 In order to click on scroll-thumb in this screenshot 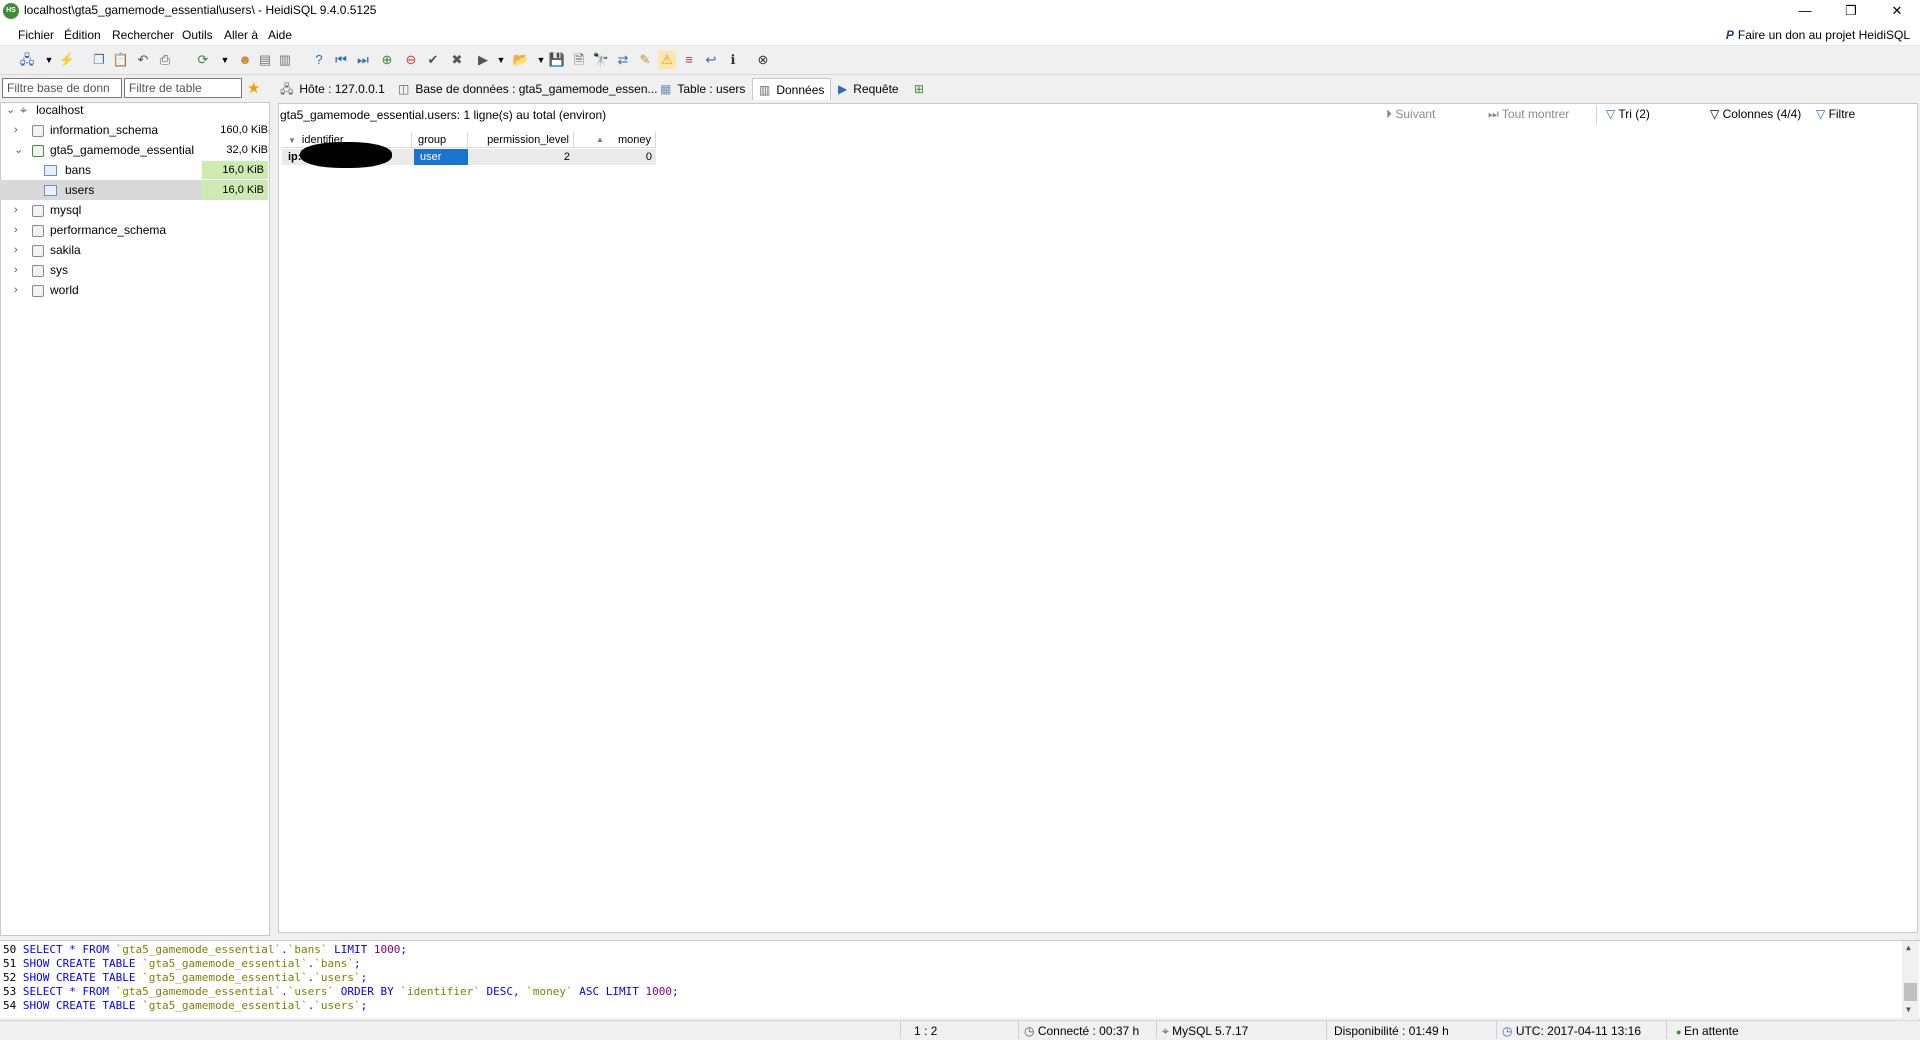, I will do `click(1910, 992)`.